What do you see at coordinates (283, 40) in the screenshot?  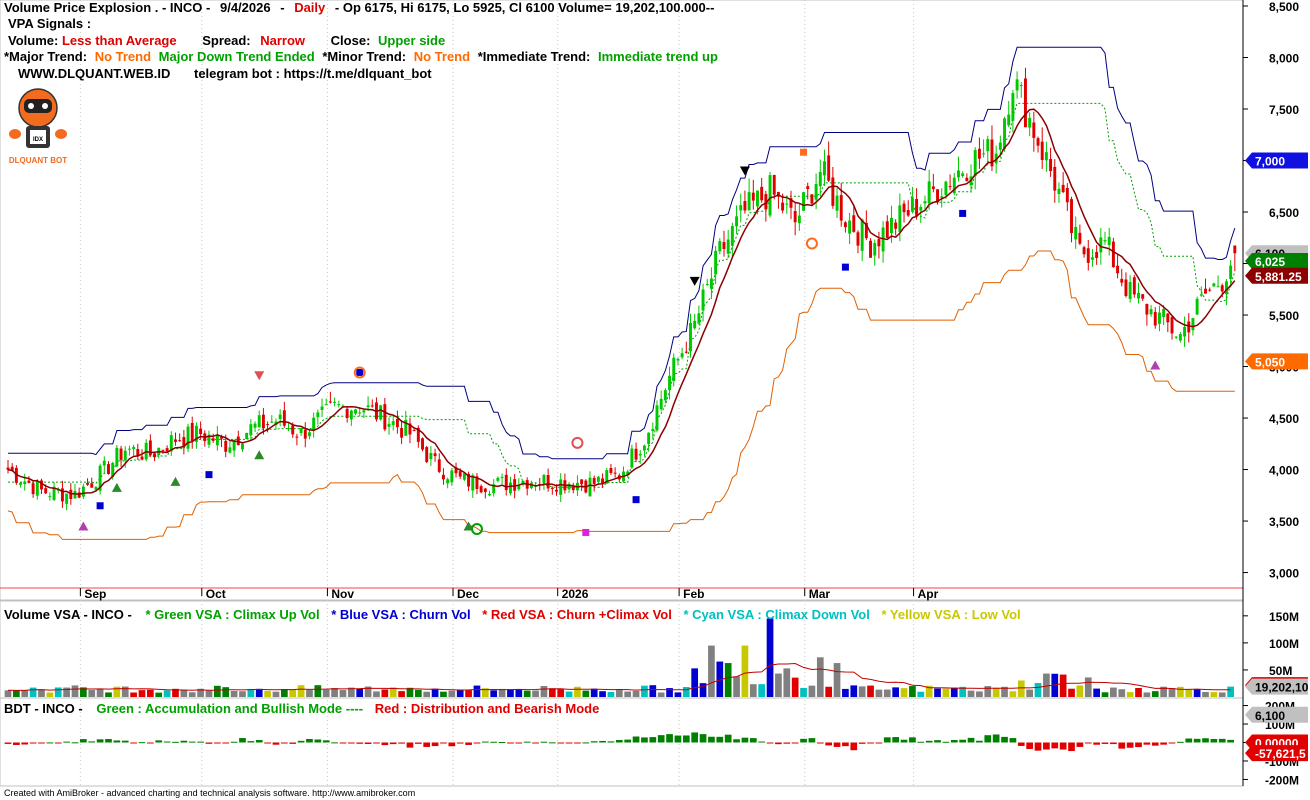 I see `spread-value: Narrow` at bounding box center [283, 40].